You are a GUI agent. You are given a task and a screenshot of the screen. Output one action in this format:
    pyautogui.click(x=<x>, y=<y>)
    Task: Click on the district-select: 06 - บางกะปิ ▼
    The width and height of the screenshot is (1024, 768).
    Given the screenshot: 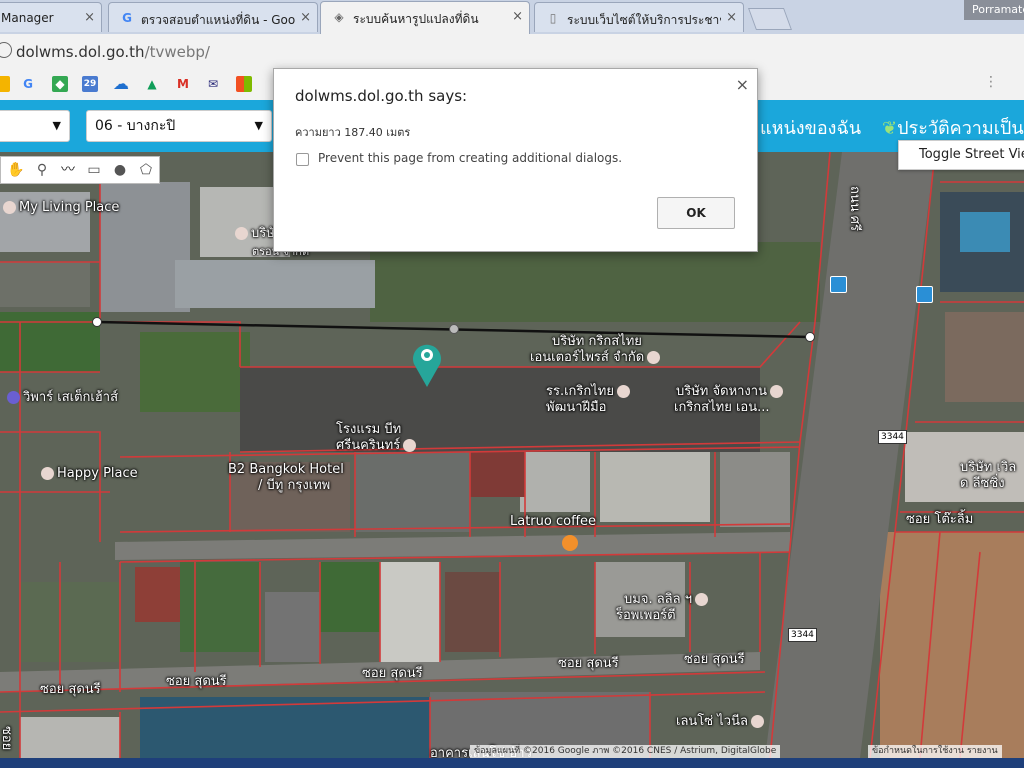 What is the action you would take?
    pyautogui.click(x=179, y=126)
    